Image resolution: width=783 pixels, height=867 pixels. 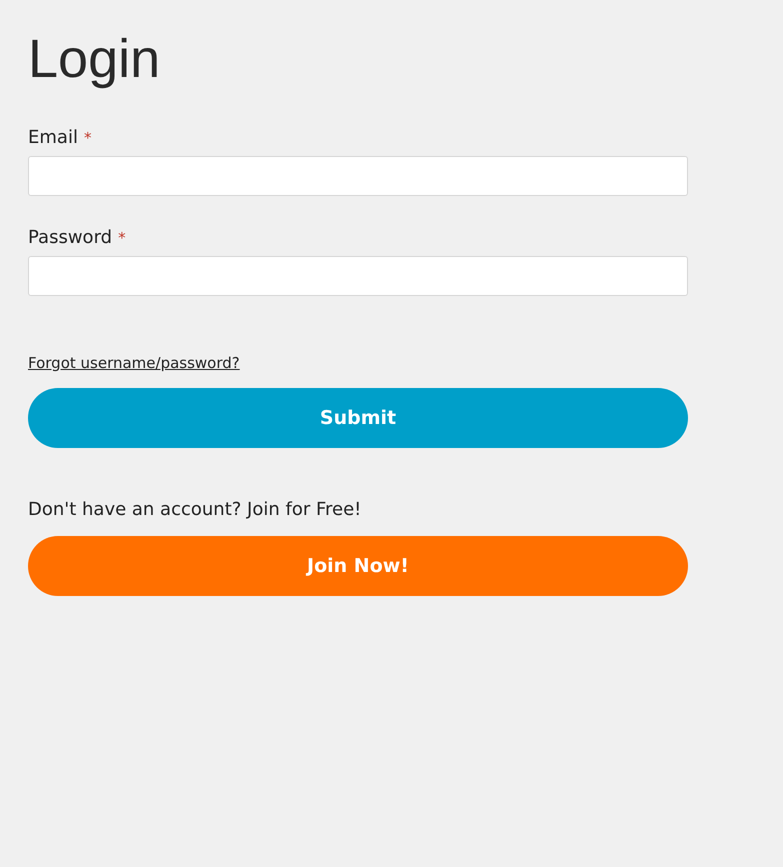 I want to click on signup-prompt: Don't have an account? Join for Free!, so click(x=195, y=510).